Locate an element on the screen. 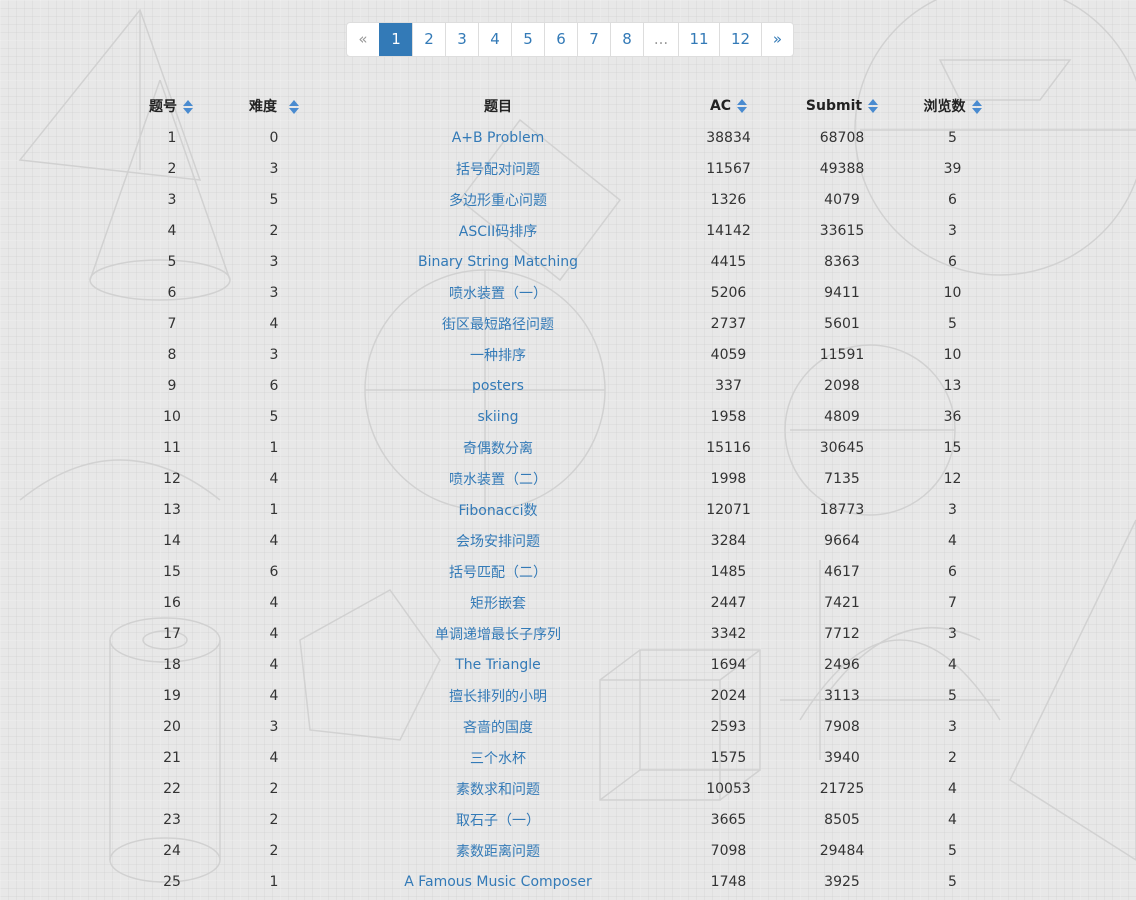 This screenshot has height=900, width=1136. problem-title-link: 三个水杯 is located at coordinates (498, 759).